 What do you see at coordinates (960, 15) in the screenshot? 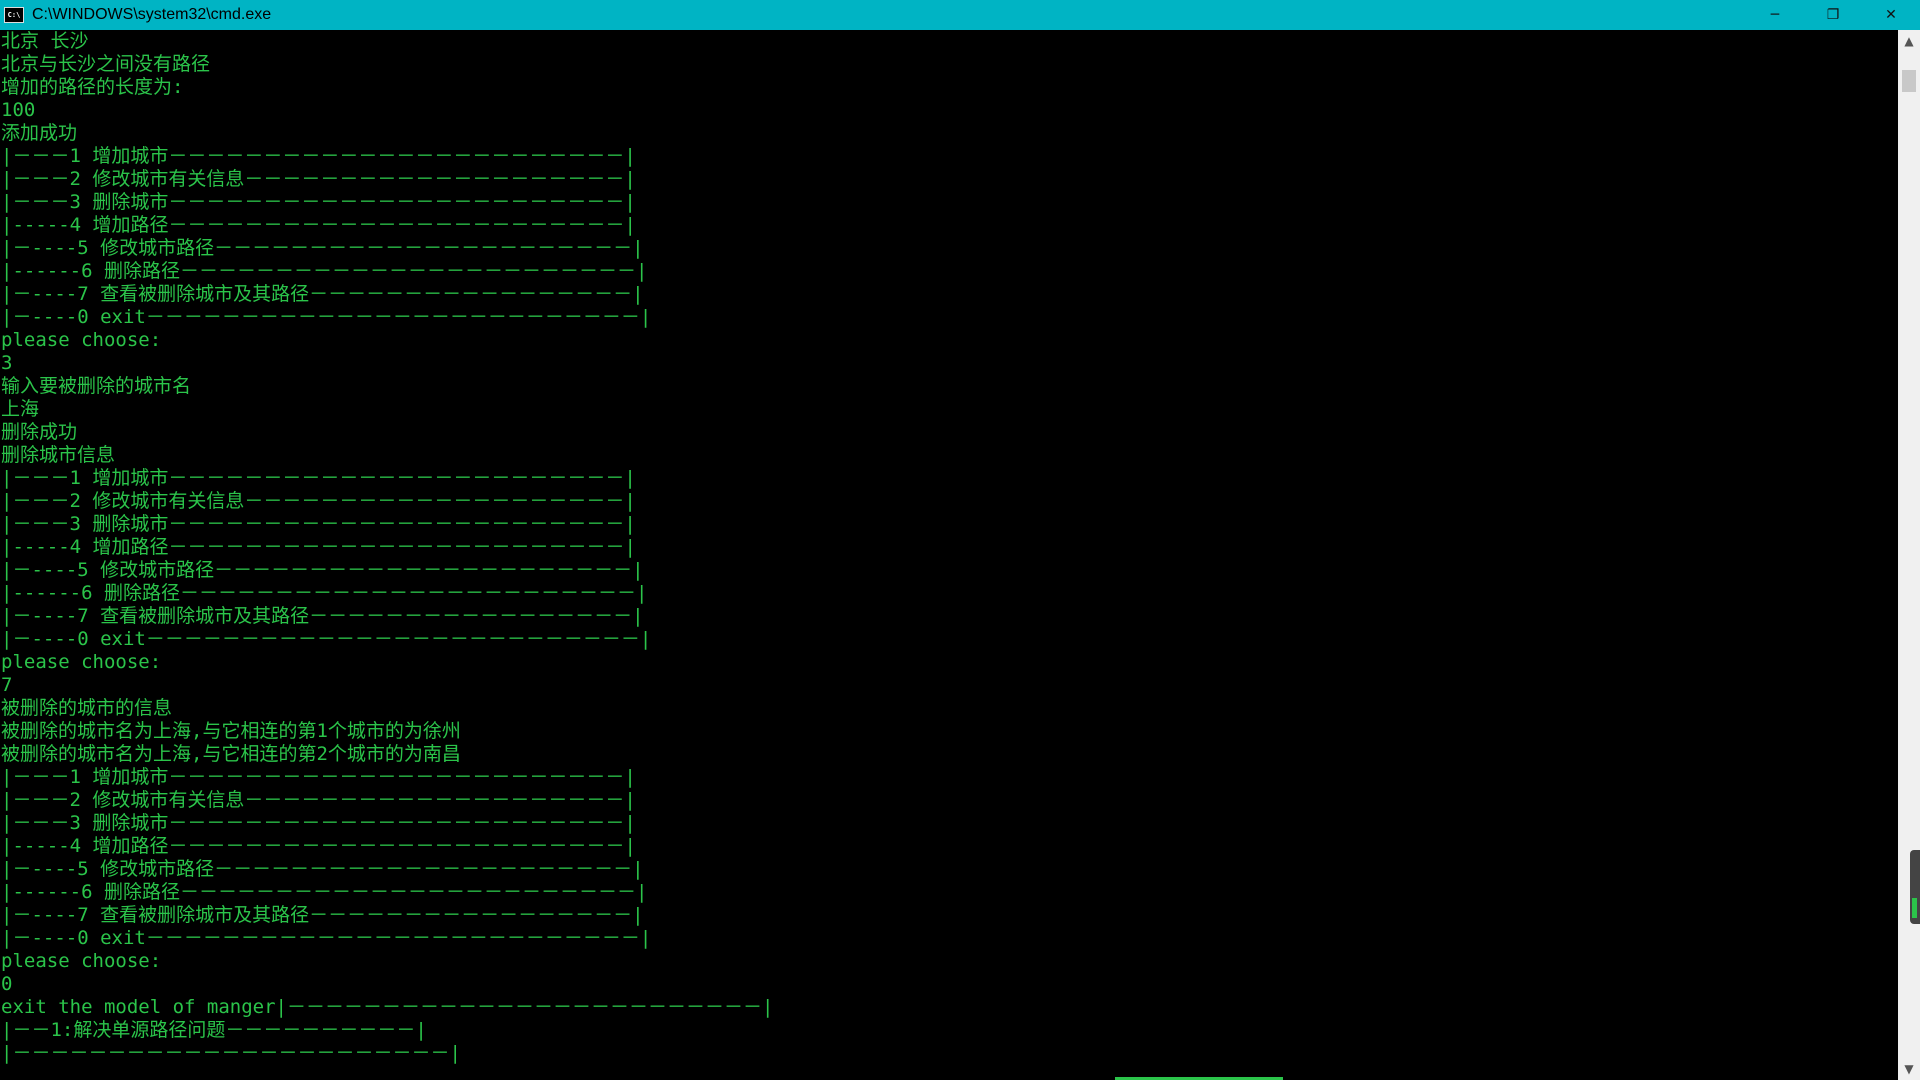
I see `title-bar: C:\ C:\WINDOWS\system32\cmd.exe ─ ❐ ✕` at bounding box center [960, 15].